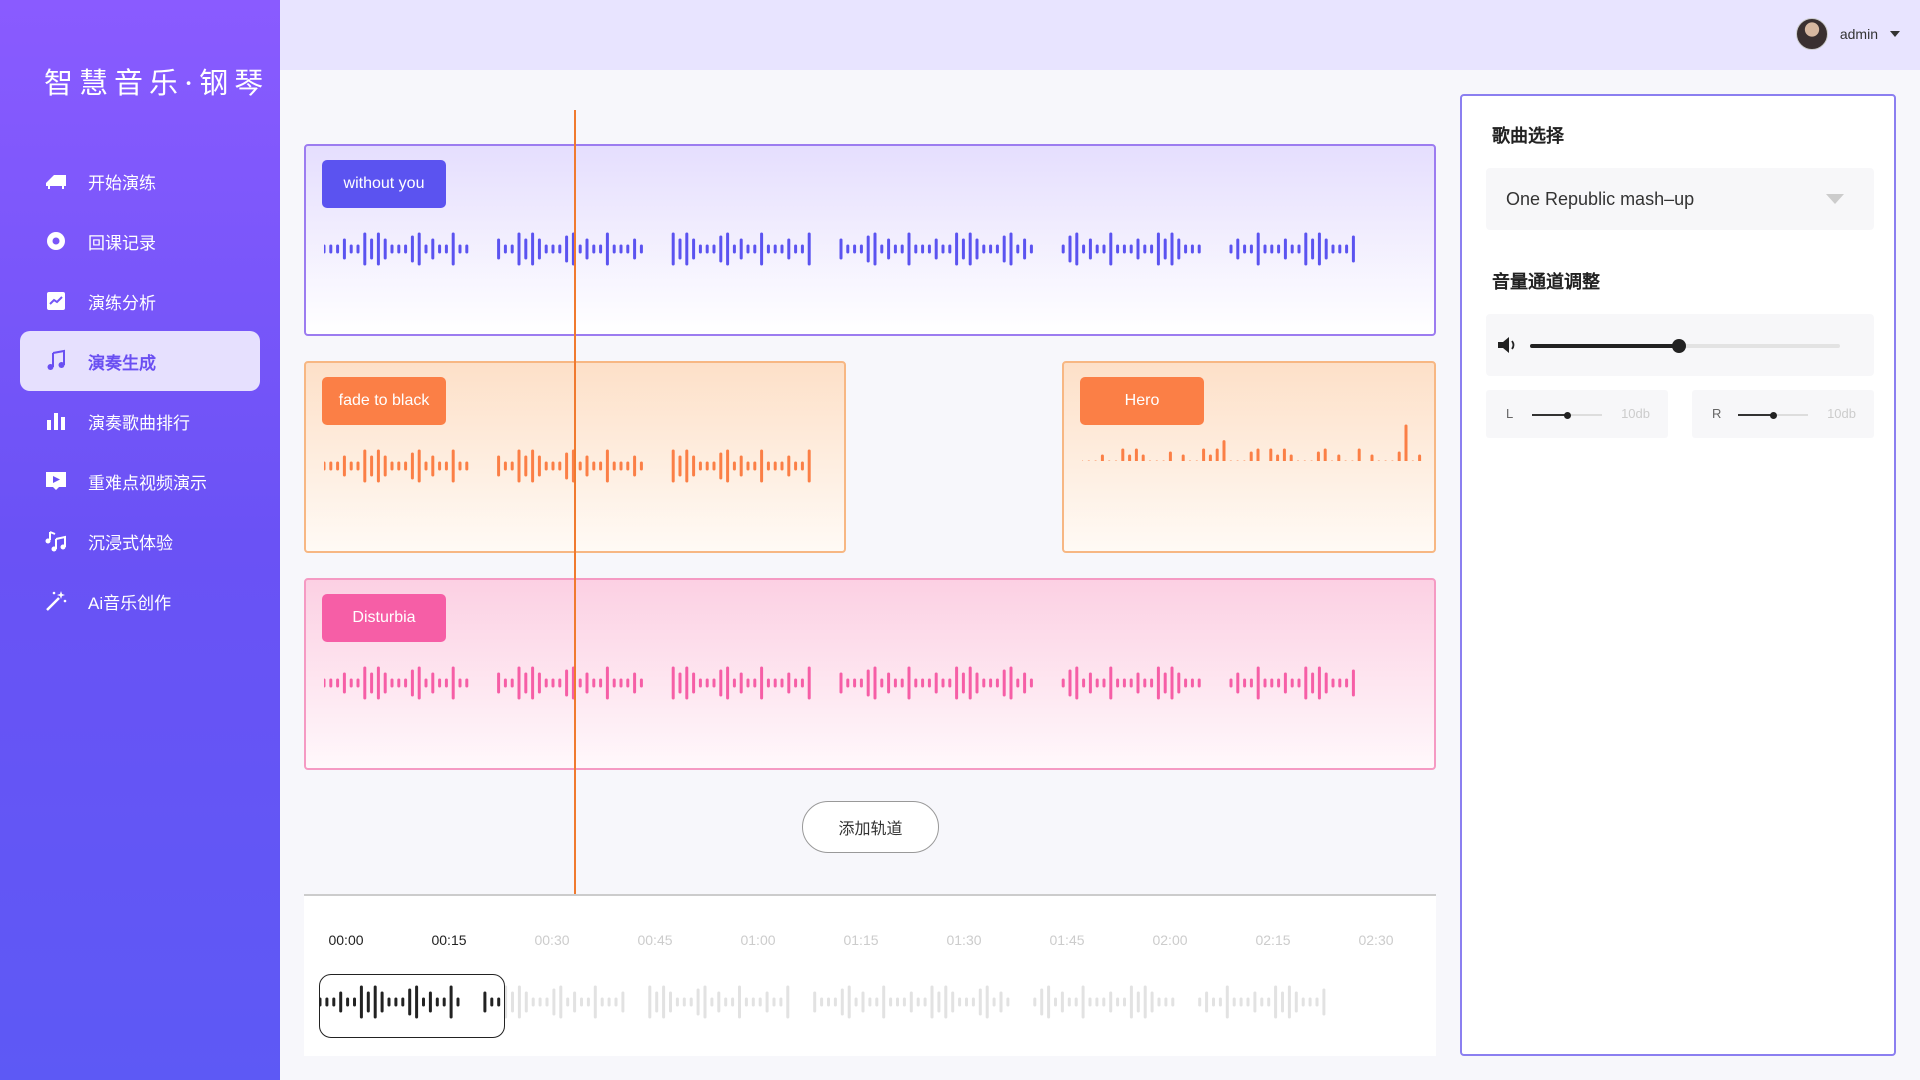  I want to click on timeline-tick: 02:15, so click(1273, 940).